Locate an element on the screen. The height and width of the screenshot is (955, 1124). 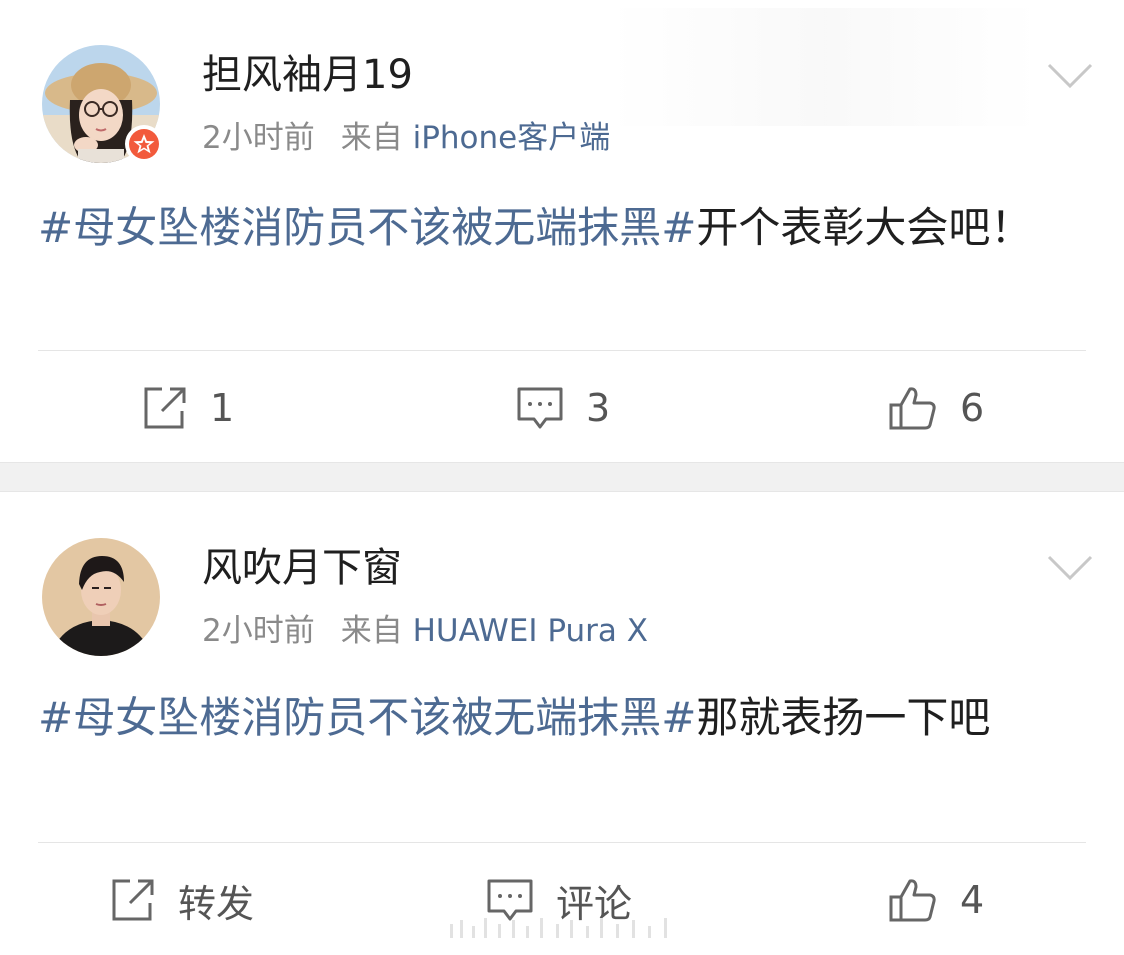
comment-count: 3 is located at coordinates (598, 408).